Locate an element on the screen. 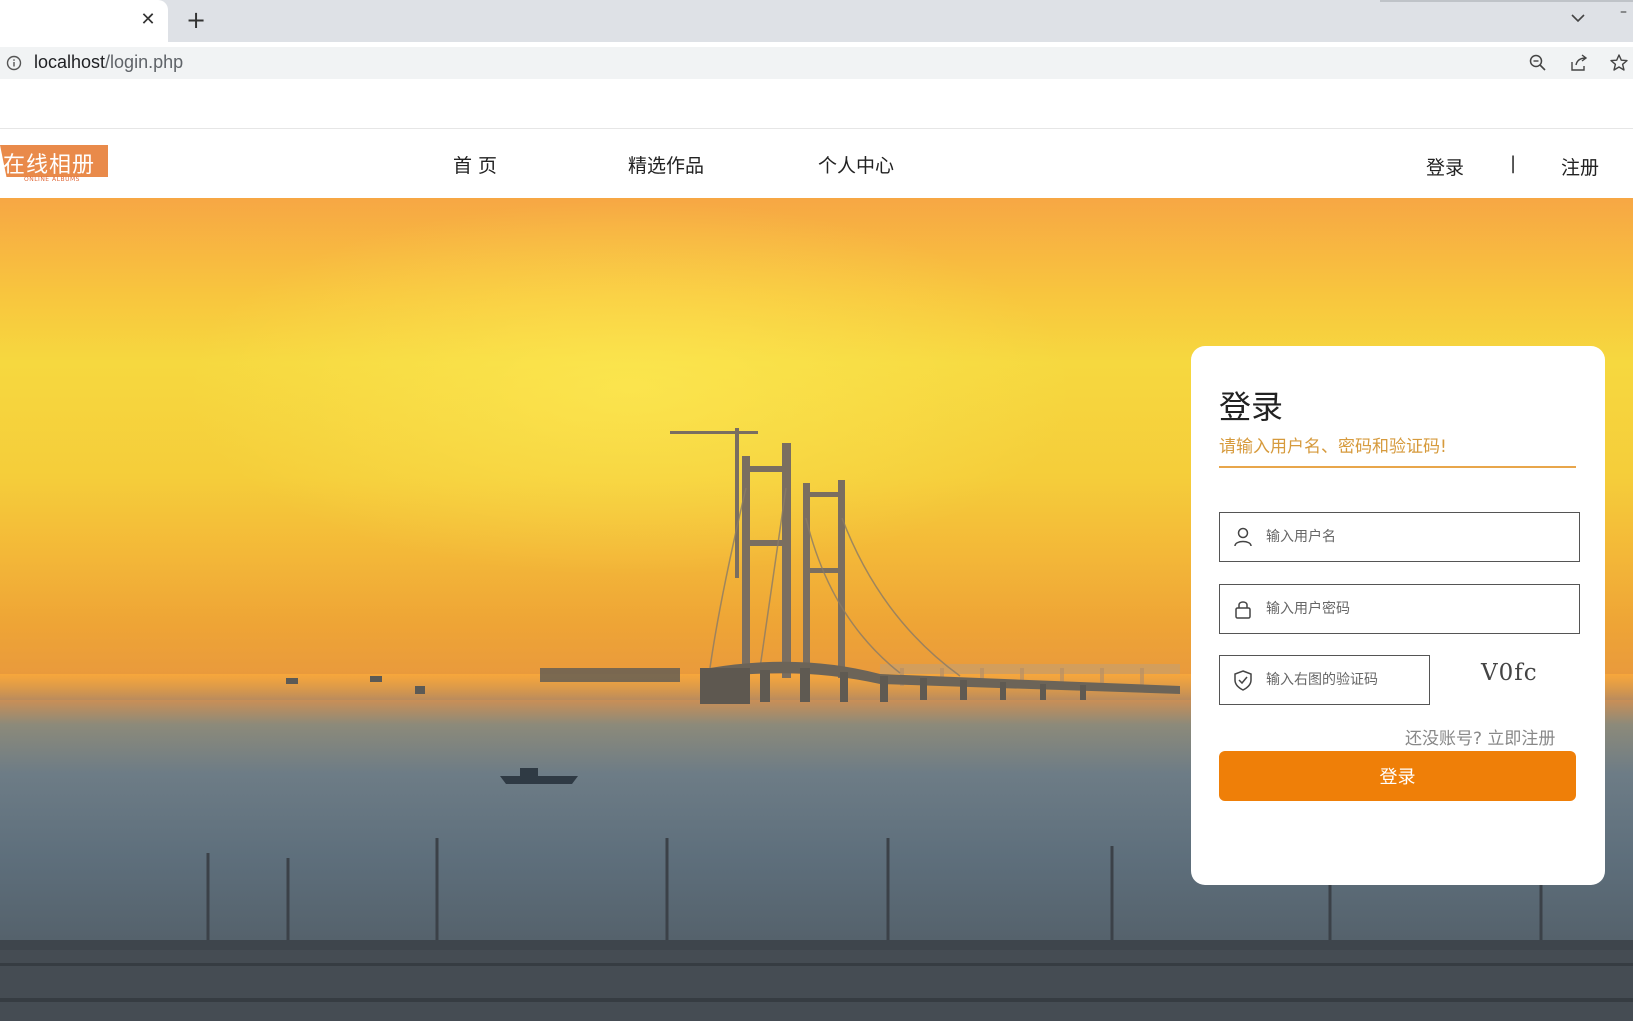  login-submit-button: 登录 is located at coordinates (1397, 776).